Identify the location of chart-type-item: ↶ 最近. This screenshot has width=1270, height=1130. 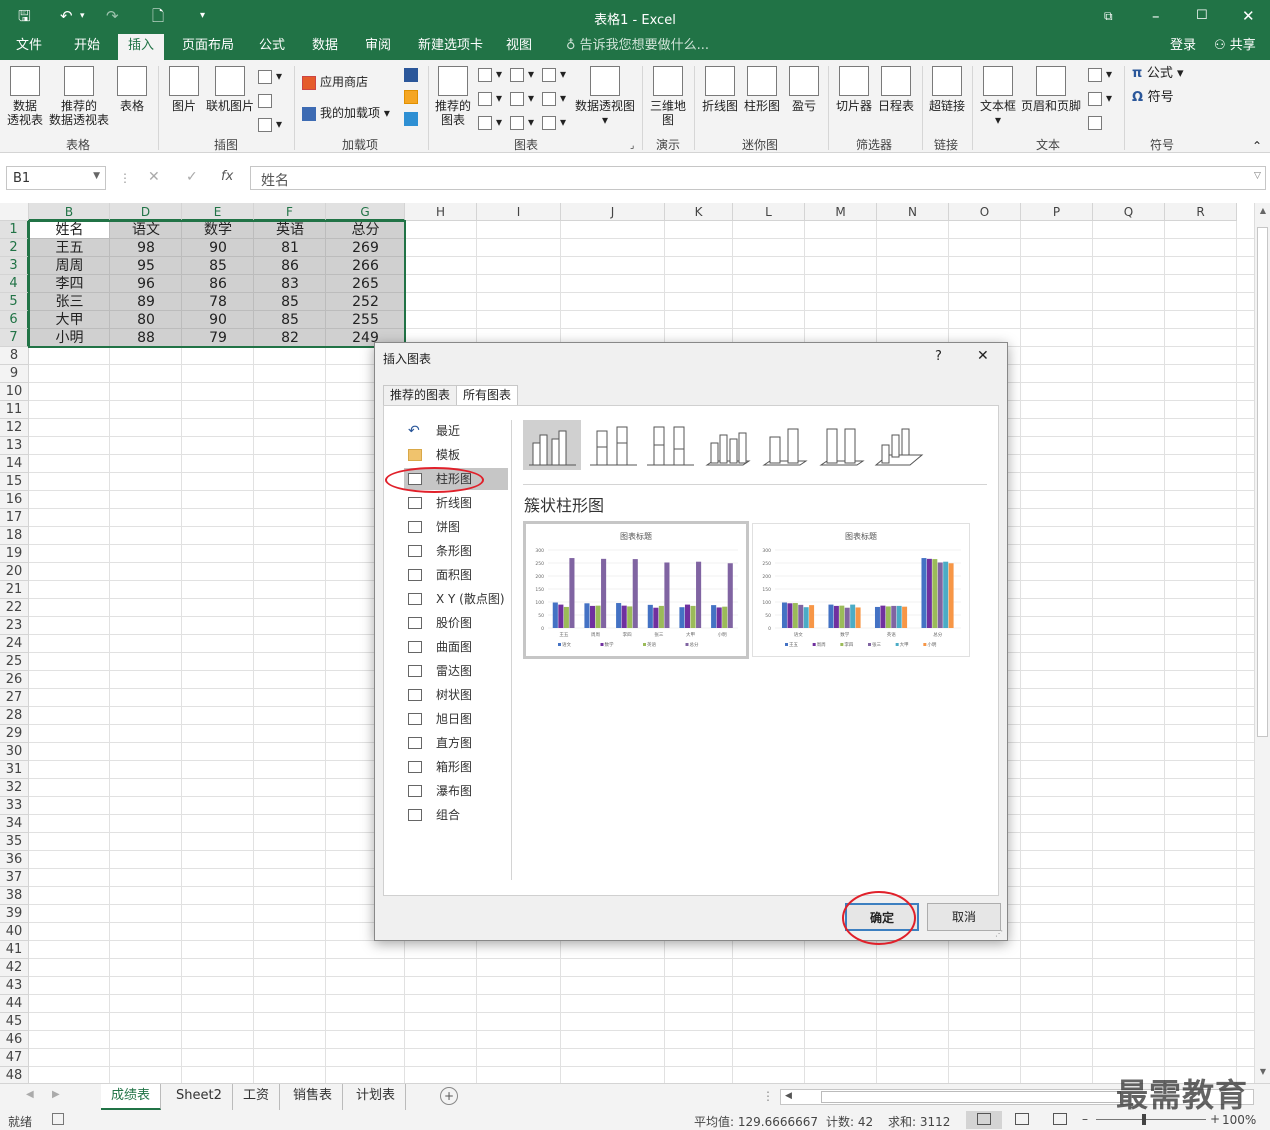
(456, 431).